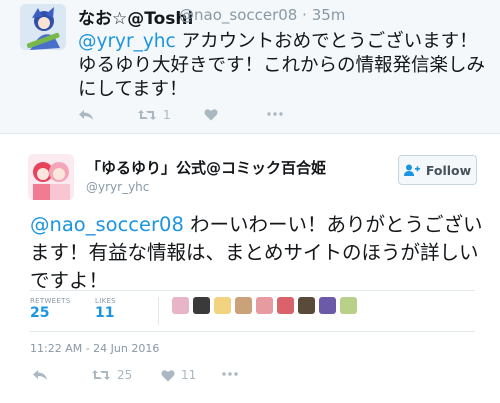 The height and width of the screenshot is (403, 500). I want to click on mention-link: @nao_soccer08, so click(107, 224).